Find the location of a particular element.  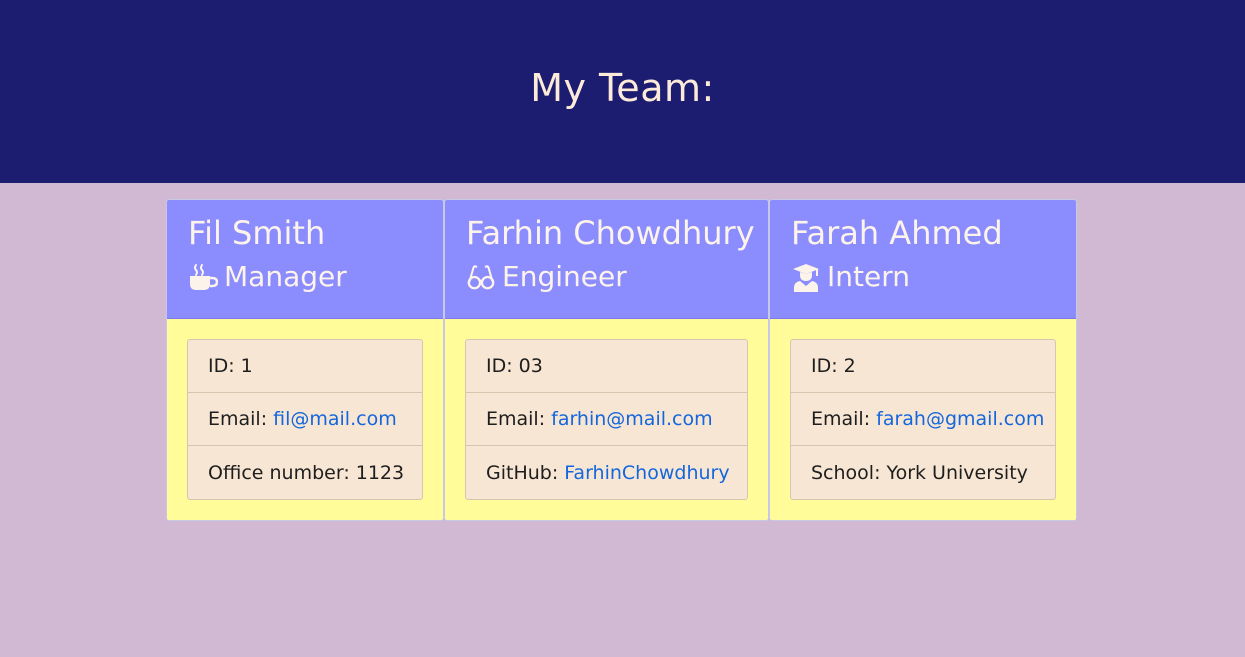

card-header: Fil Smith Manager is located at coordinates (305, 259).